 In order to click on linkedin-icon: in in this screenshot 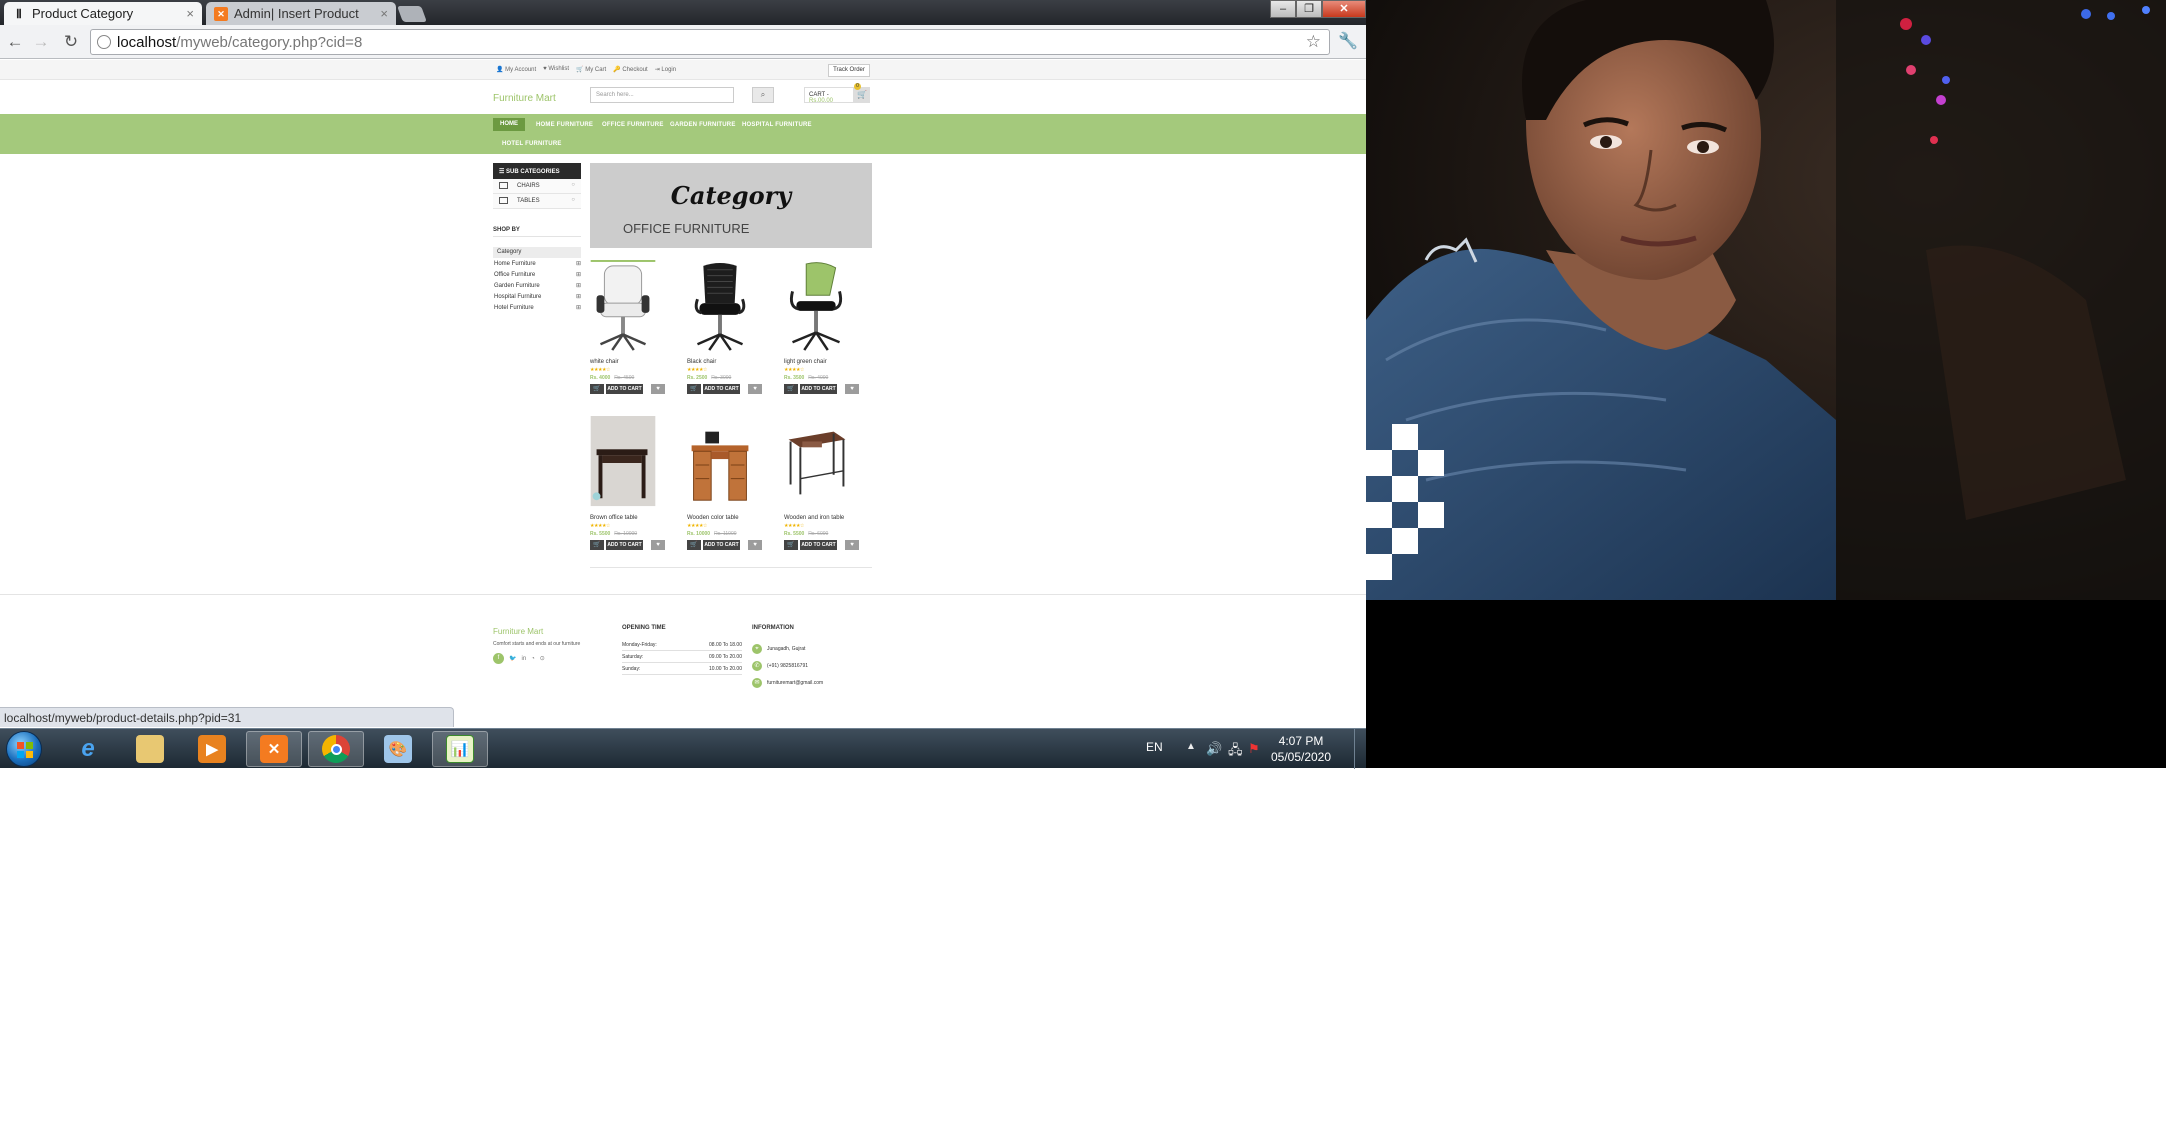, I will do `click(523, 659)`.